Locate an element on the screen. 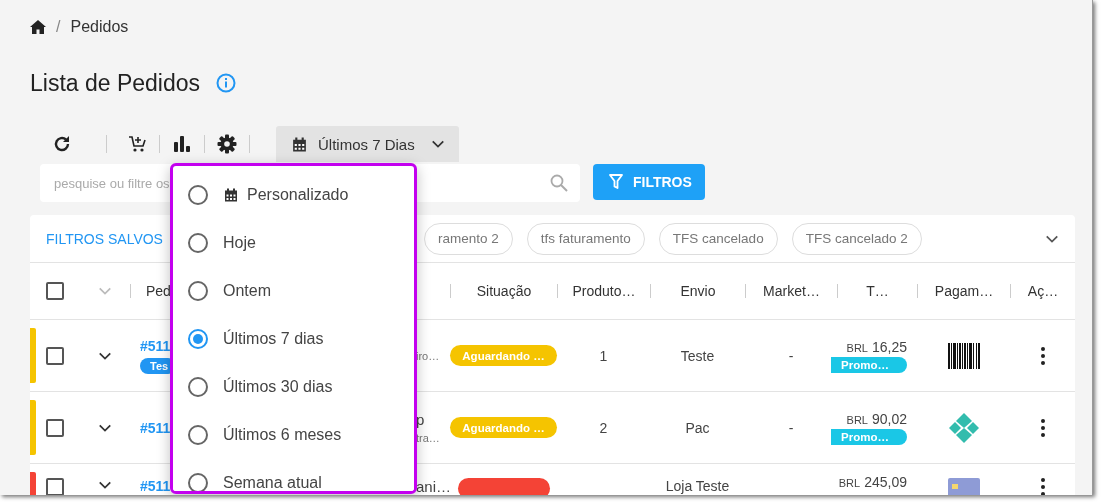 Image resolution: width=1101 pixels, height=502 pixels. shipping-method: Teste is located at coordinates (697, 355).